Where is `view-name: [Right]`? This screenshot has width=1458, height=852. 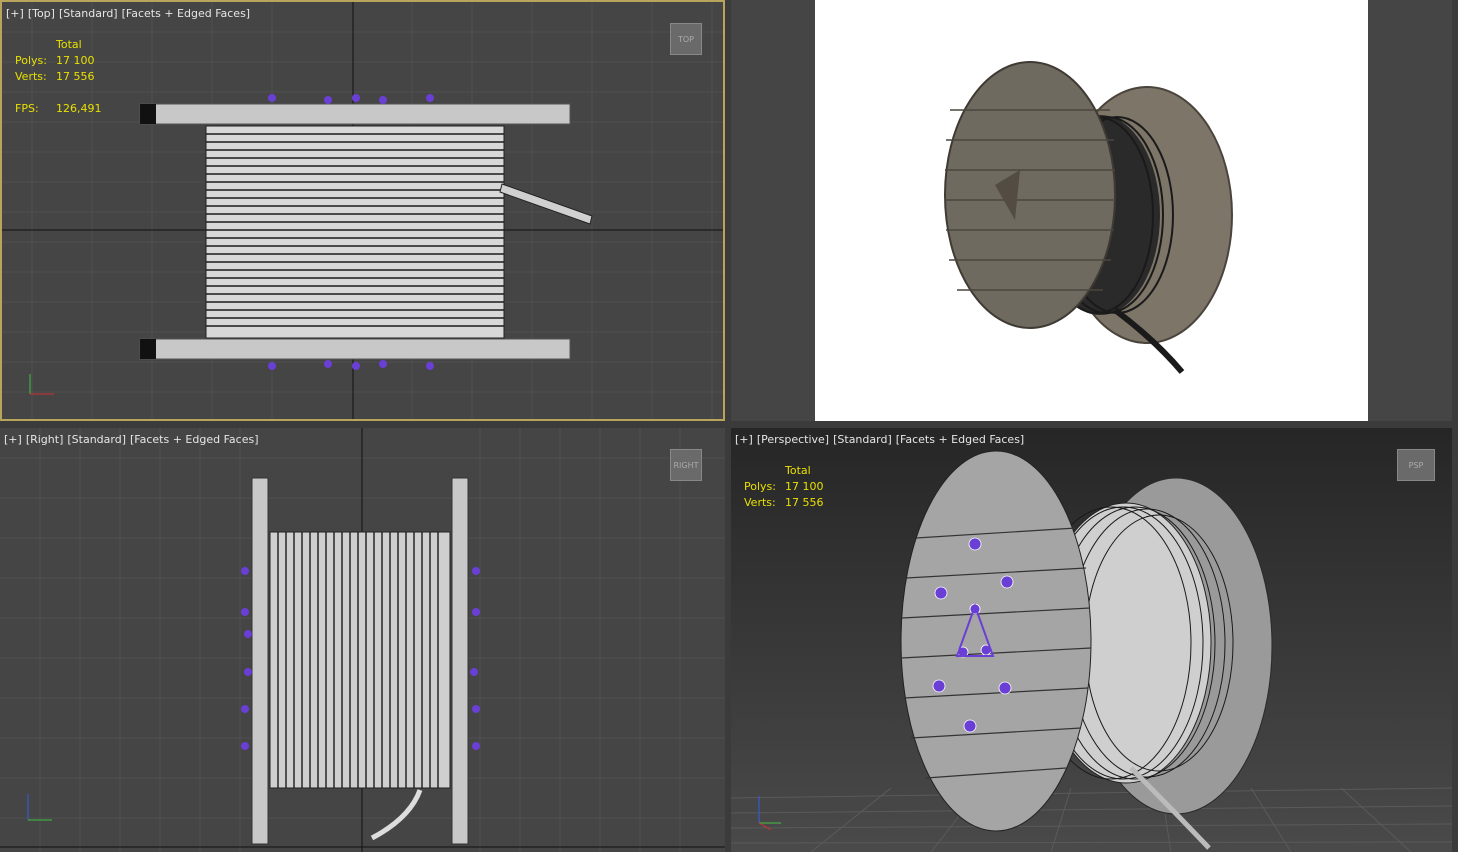 view-name: [Right] is located at coordinates (45, 439).